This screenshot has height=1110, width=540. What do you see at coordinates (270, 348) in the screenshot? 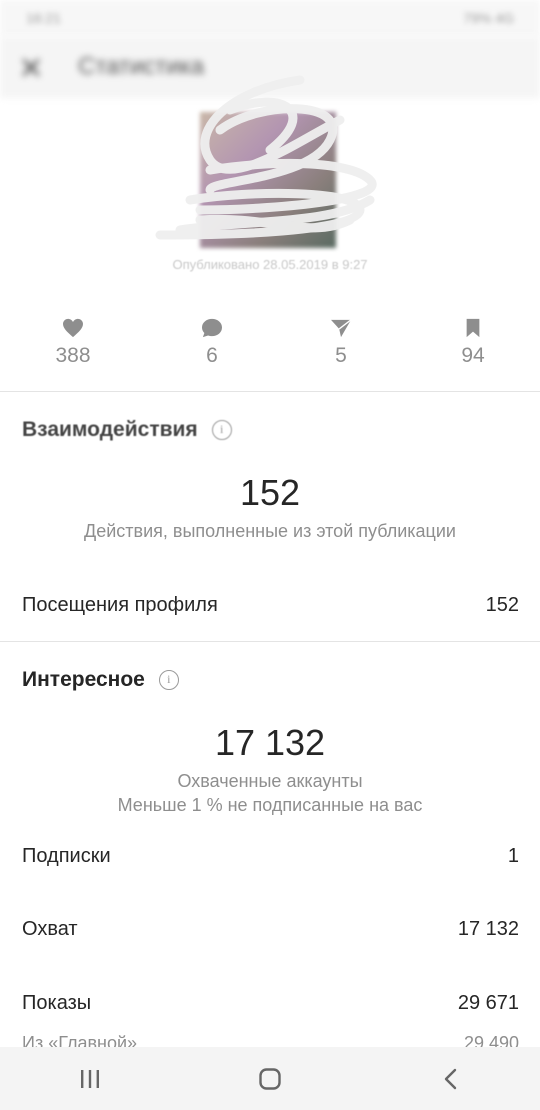
I see `stats-row: 388 6 5 94` at bounding box center [270, 348].